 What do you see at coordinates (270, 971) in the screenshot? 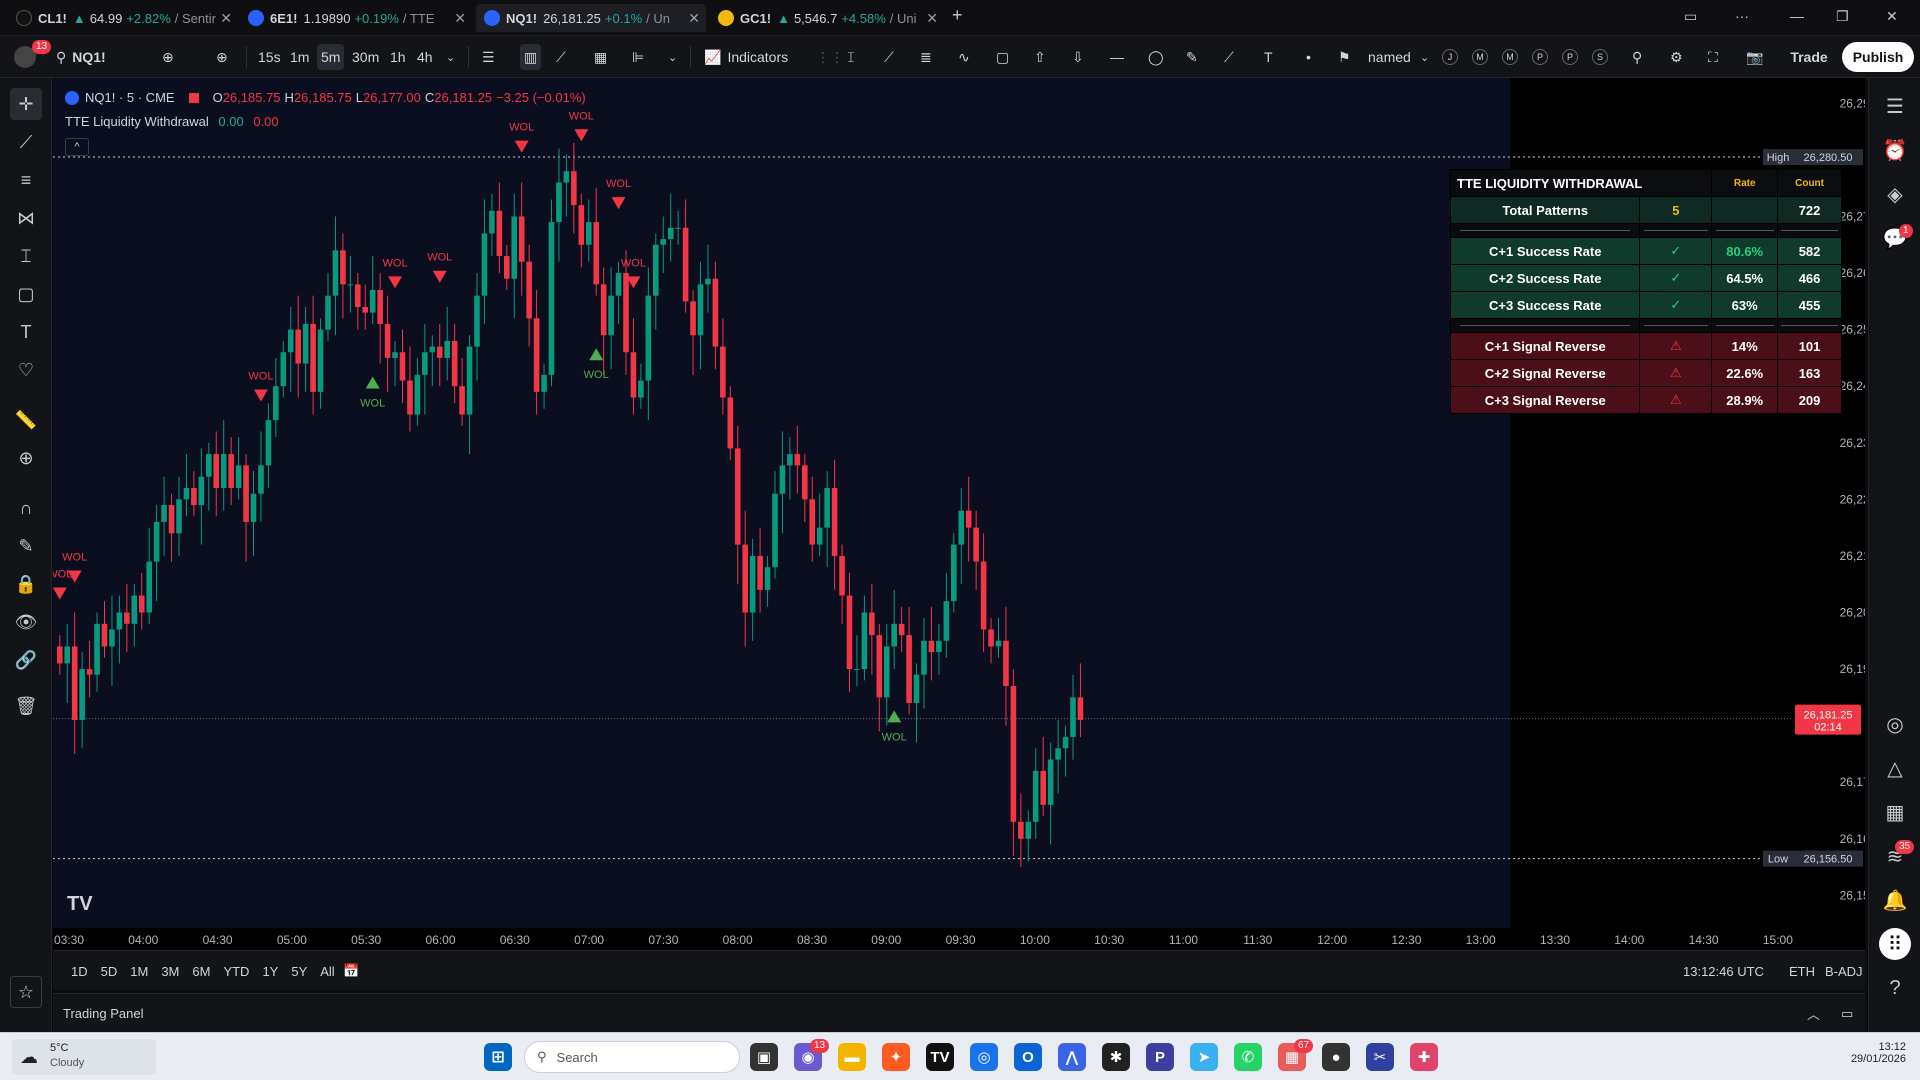
I see `range-1y: 1Y` at bounding box center [270, 971].